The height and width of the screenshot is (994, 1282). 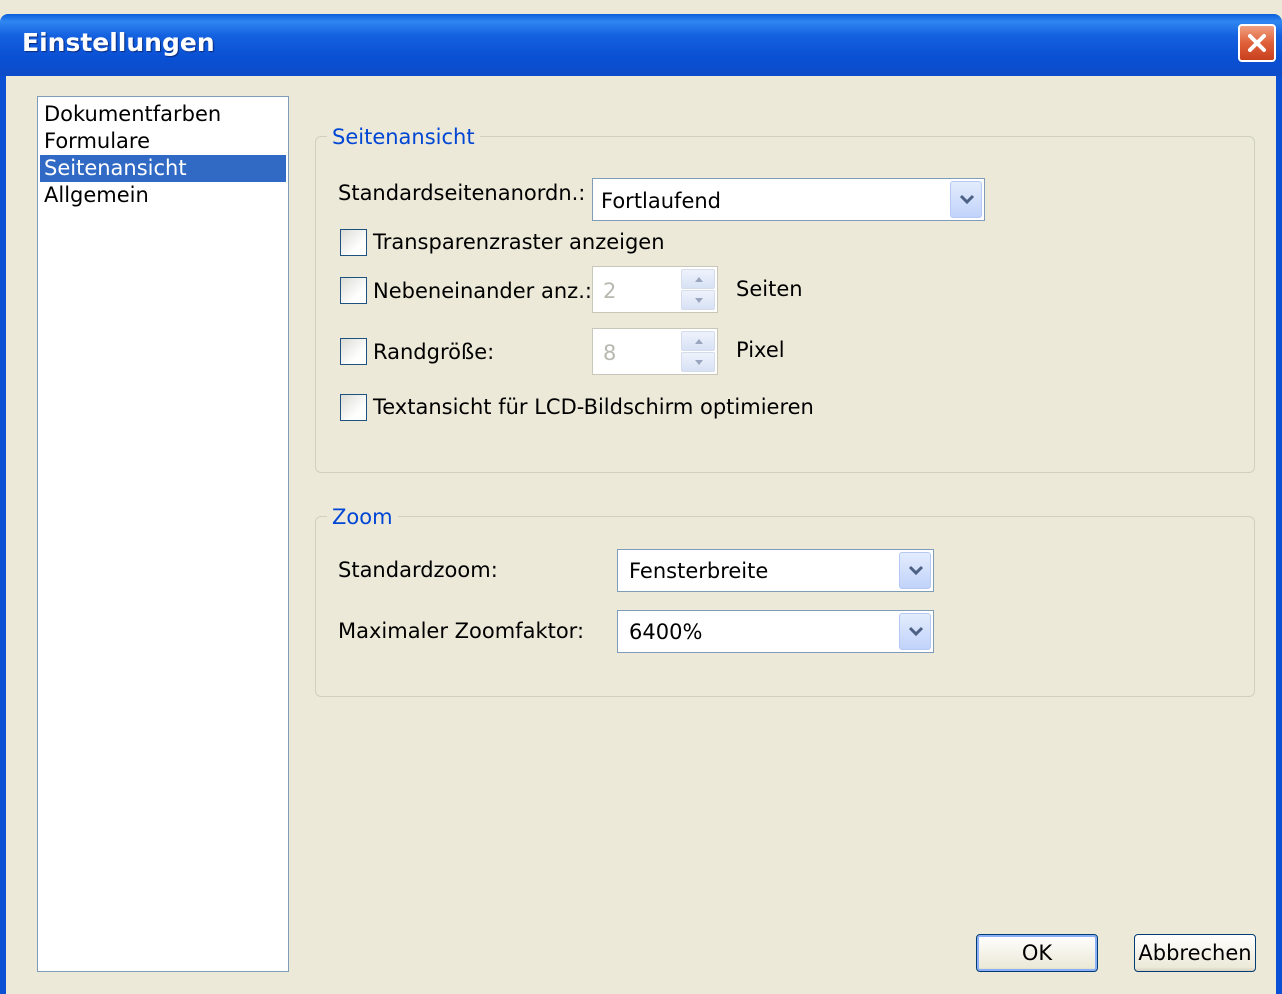 I want to click on category-item-formulare: Formulare, so click(x=163, y=141).